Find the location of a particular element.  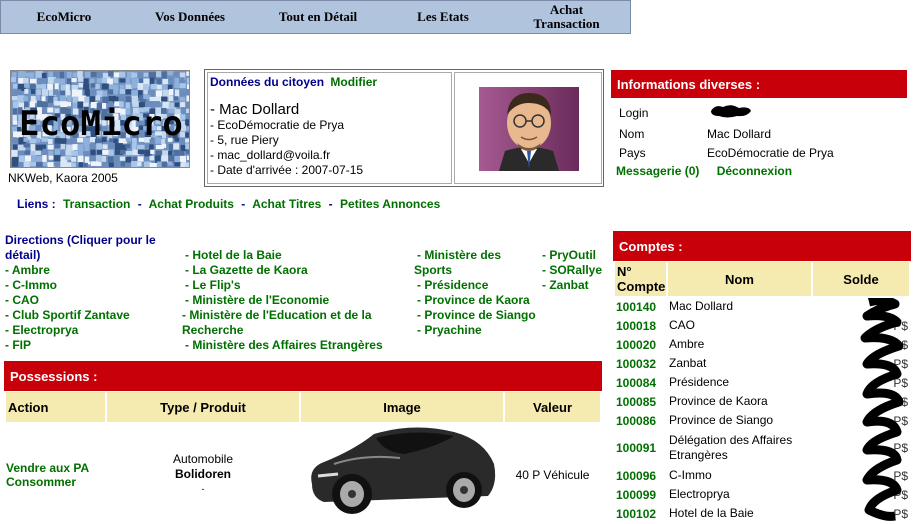

table-row: 100084 Présidence P$ is located at coordinates (762, 382).